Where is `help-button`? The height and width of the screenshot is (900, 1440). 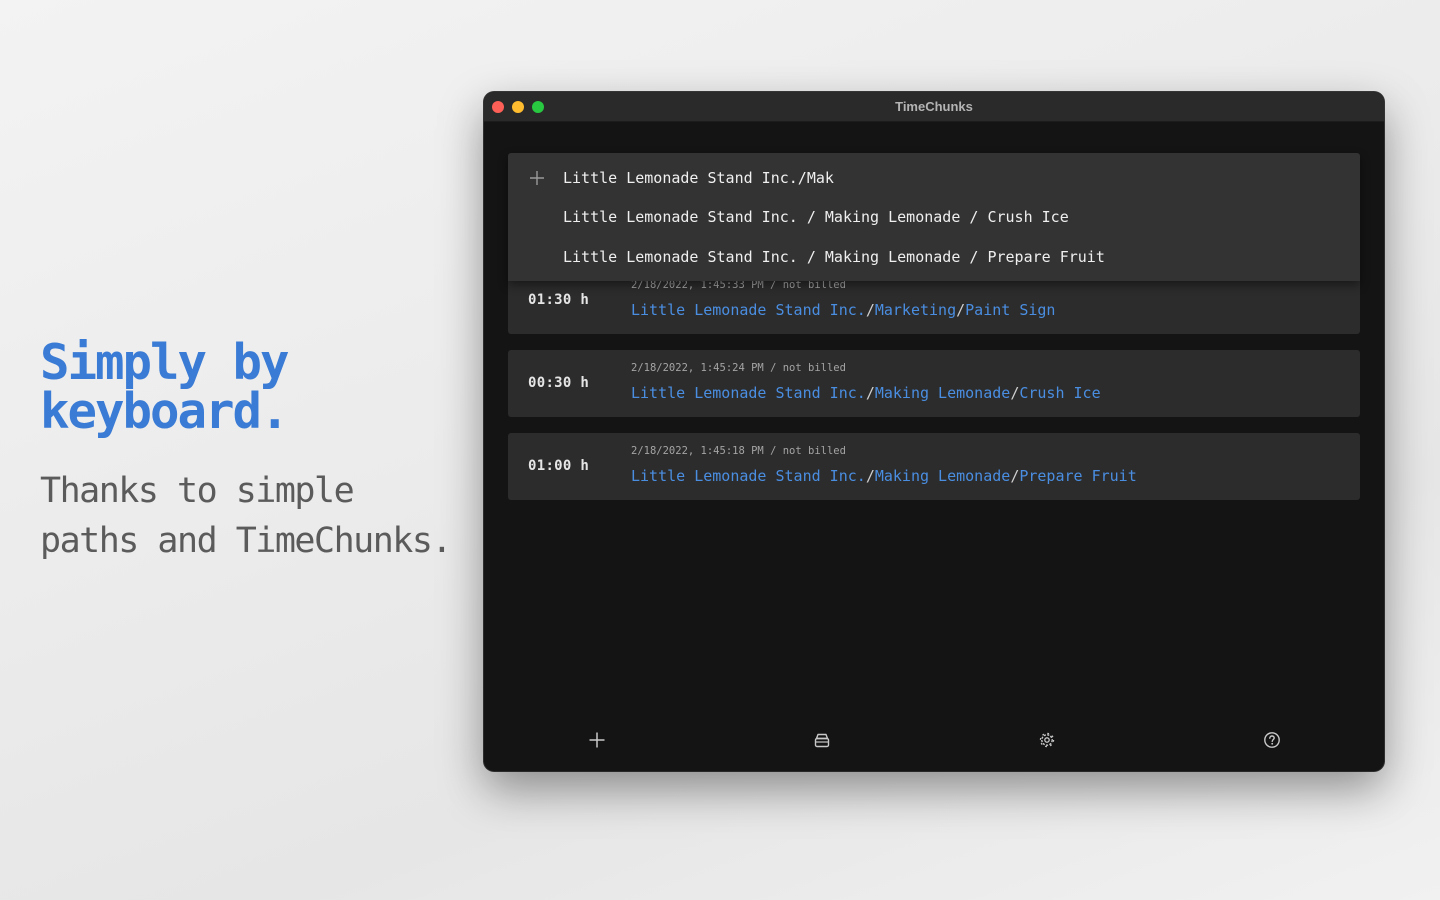 help-button is located at coordinates (1272, 740).